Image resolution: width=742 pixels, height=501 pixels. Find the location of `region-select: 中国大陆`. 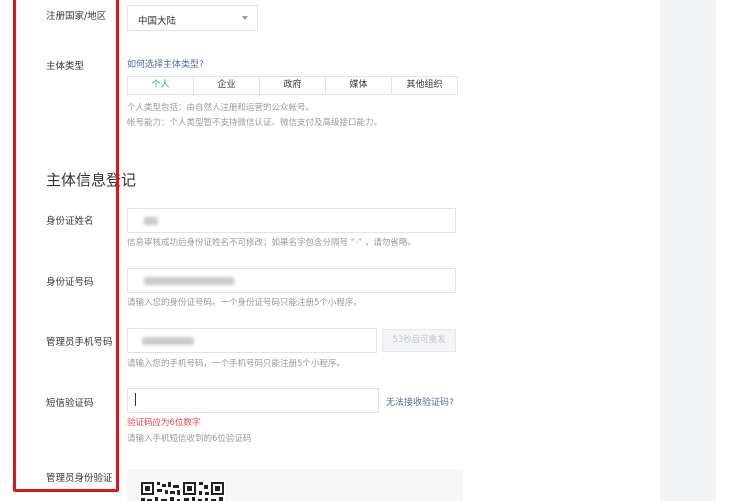

region-select: 中国大陆 is located at coordinates (192, 18).